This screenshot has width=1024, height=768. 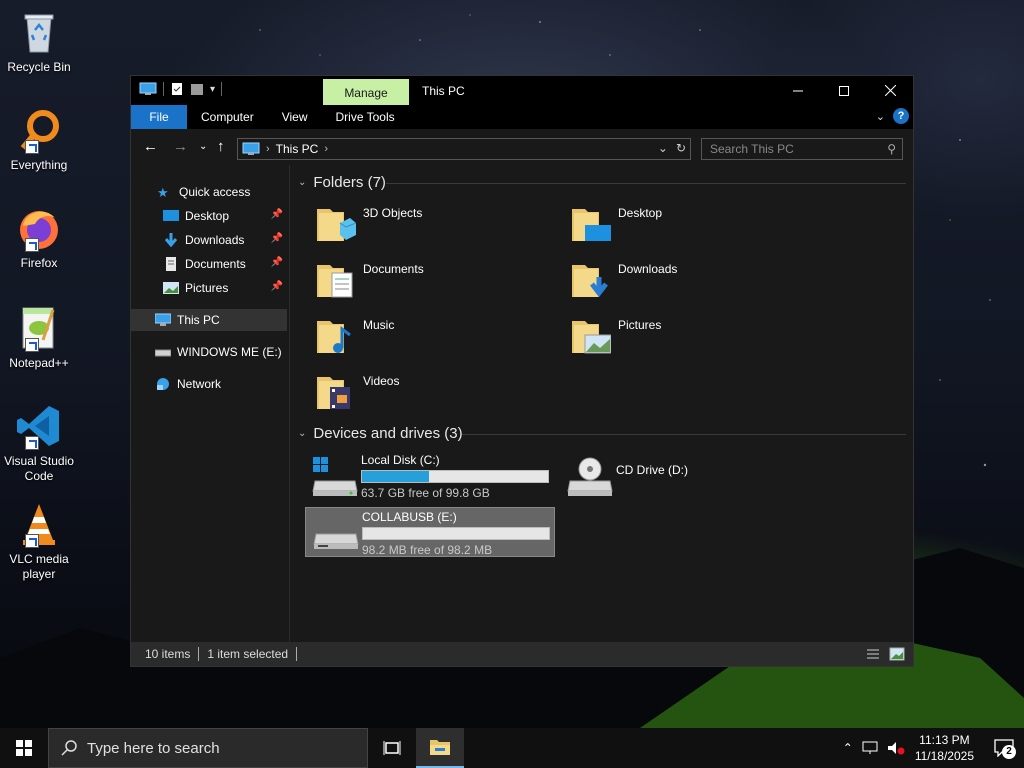 I want to click on address-history-dropdown-icon: ⌄, so click(x=663, y=148).